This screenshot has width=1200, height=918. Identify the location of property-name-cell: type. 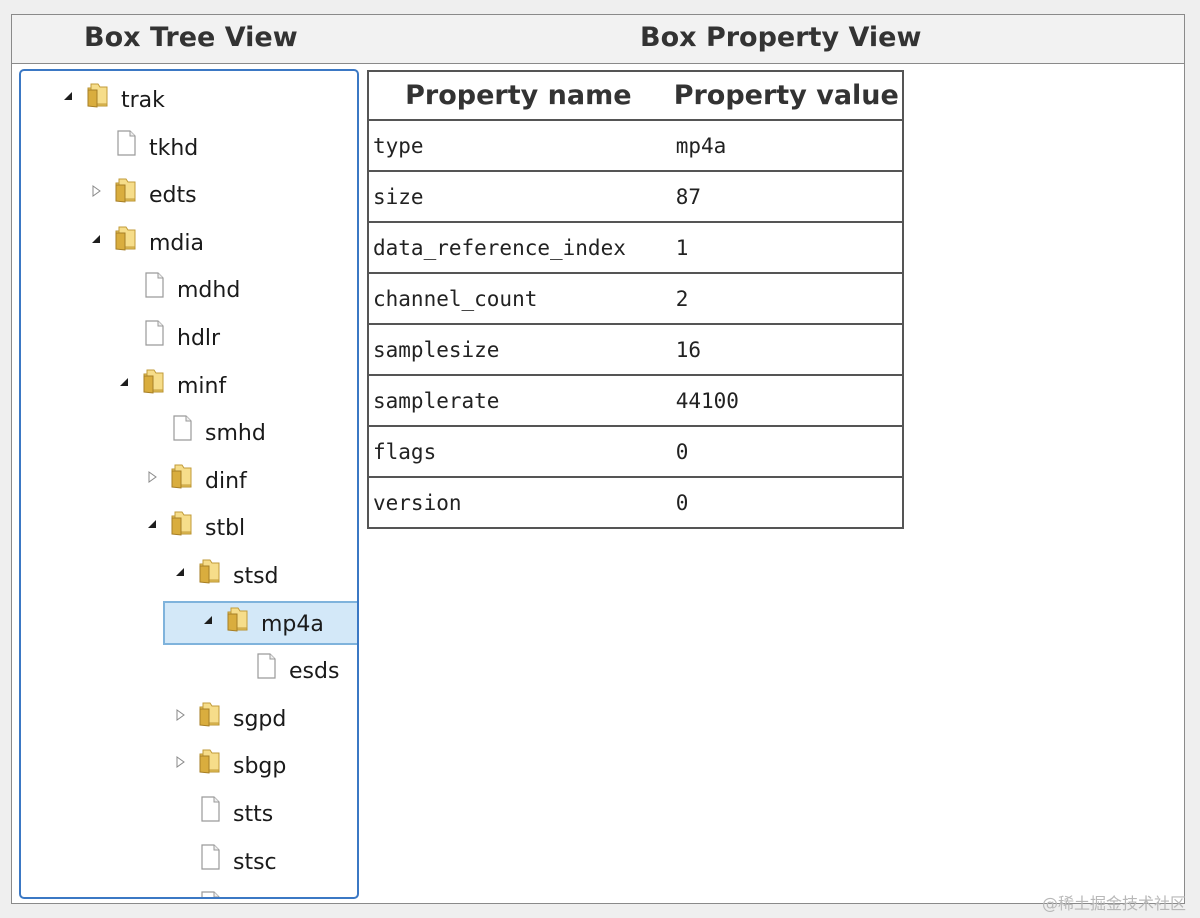
(517, 146).